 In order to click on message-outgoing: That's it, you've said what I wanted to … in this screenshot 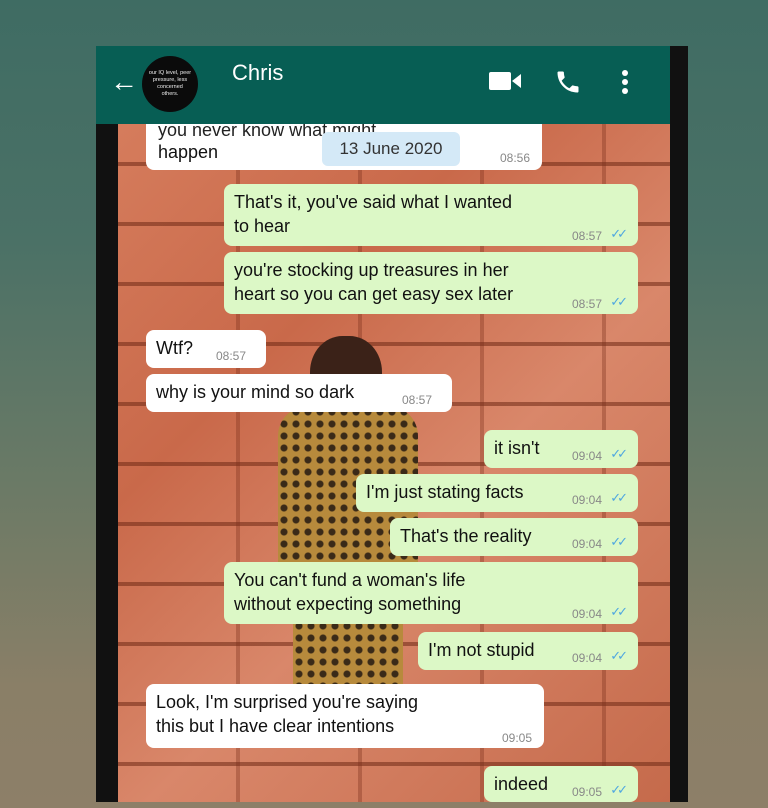, I will do `click(431, 215)`.